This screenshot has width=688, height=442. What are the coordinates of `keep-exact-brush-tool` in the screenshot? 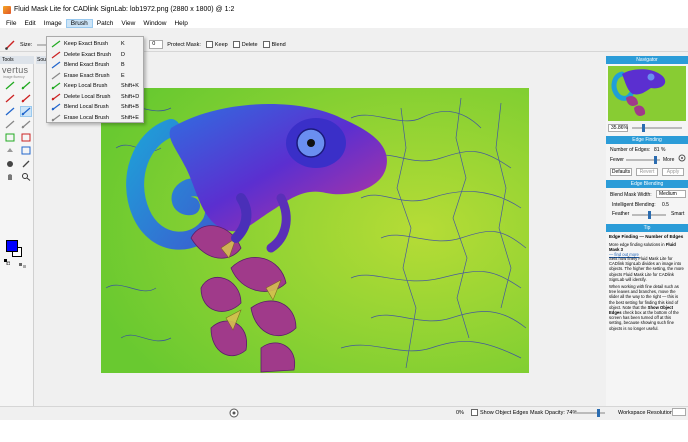 It's located at (10, 85).